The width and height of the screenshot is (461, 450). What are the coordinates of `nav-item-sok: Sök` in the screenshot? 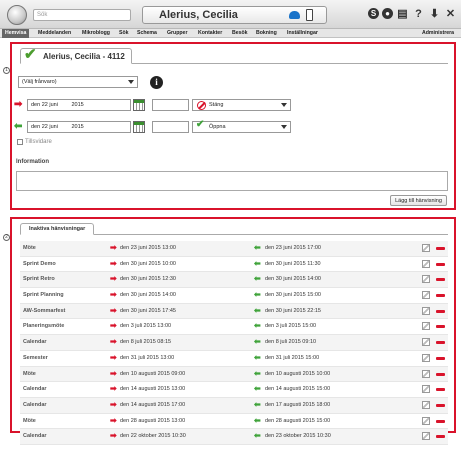 It's located at (124, 33).